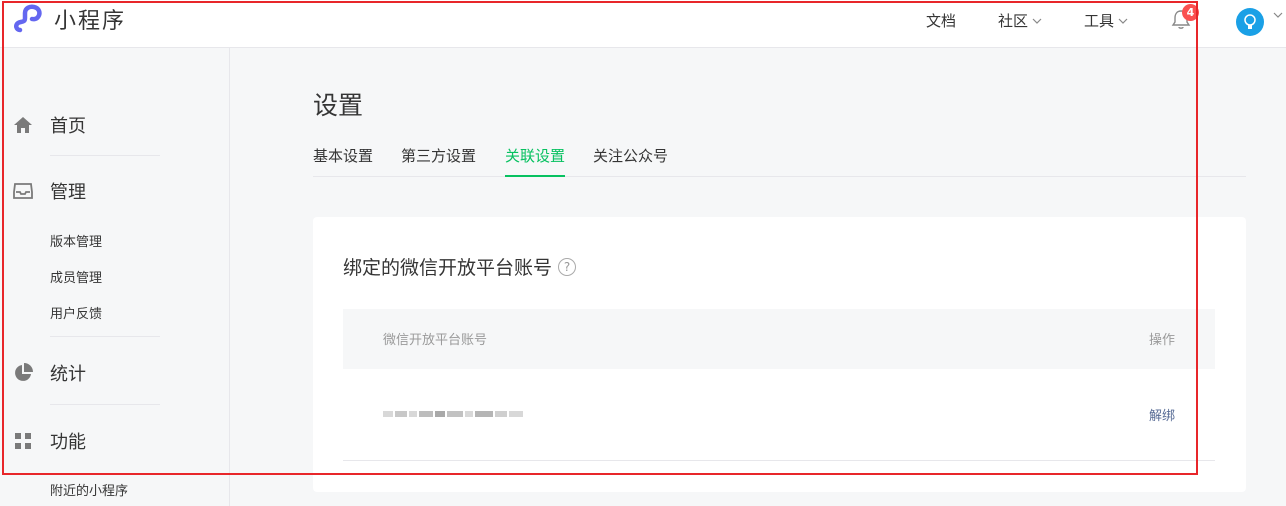 This screenshot has height=506, width=1286. What do you see at coordinates (68, 126) in the screenshot?
I see `sidebar-item-label: 首页` at bounding box center [68, 126].